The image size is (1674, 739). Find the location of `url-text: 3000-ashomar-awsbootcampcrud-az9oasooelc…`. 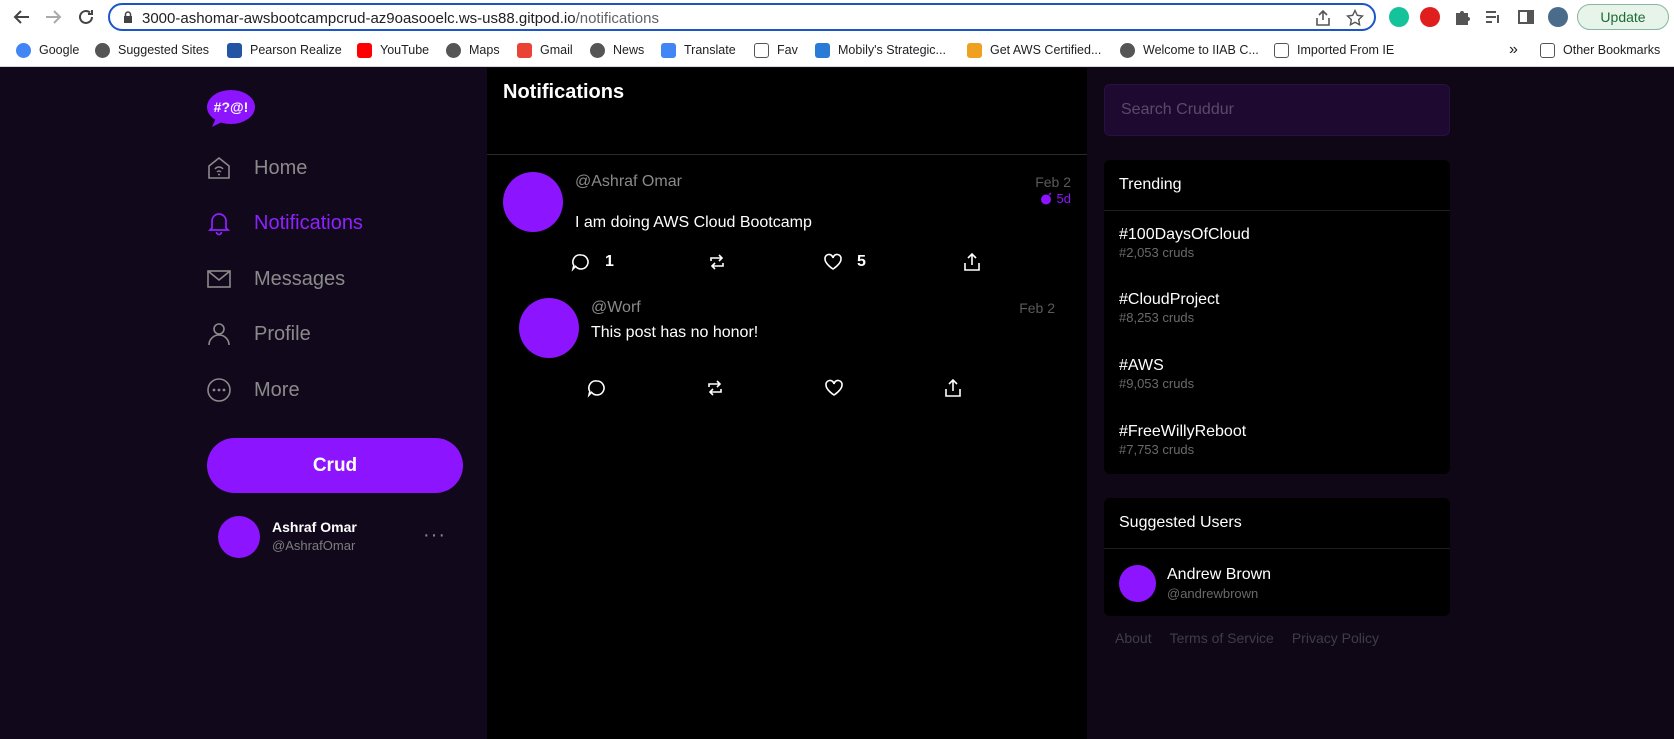

url-text: 3000-ashomar-awsbootcampcrud-az9oasooelc… is located at coordinates (400, 18).